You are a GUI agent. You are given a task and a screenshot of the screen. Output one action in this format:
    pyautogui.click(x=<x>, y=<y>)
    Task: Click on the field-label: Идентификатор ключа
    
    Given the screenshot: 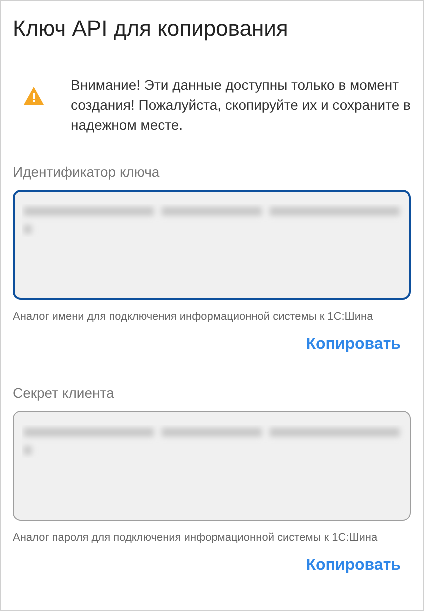 What is the action you would take?
    pyautogui.click(x=87, y=172)
    